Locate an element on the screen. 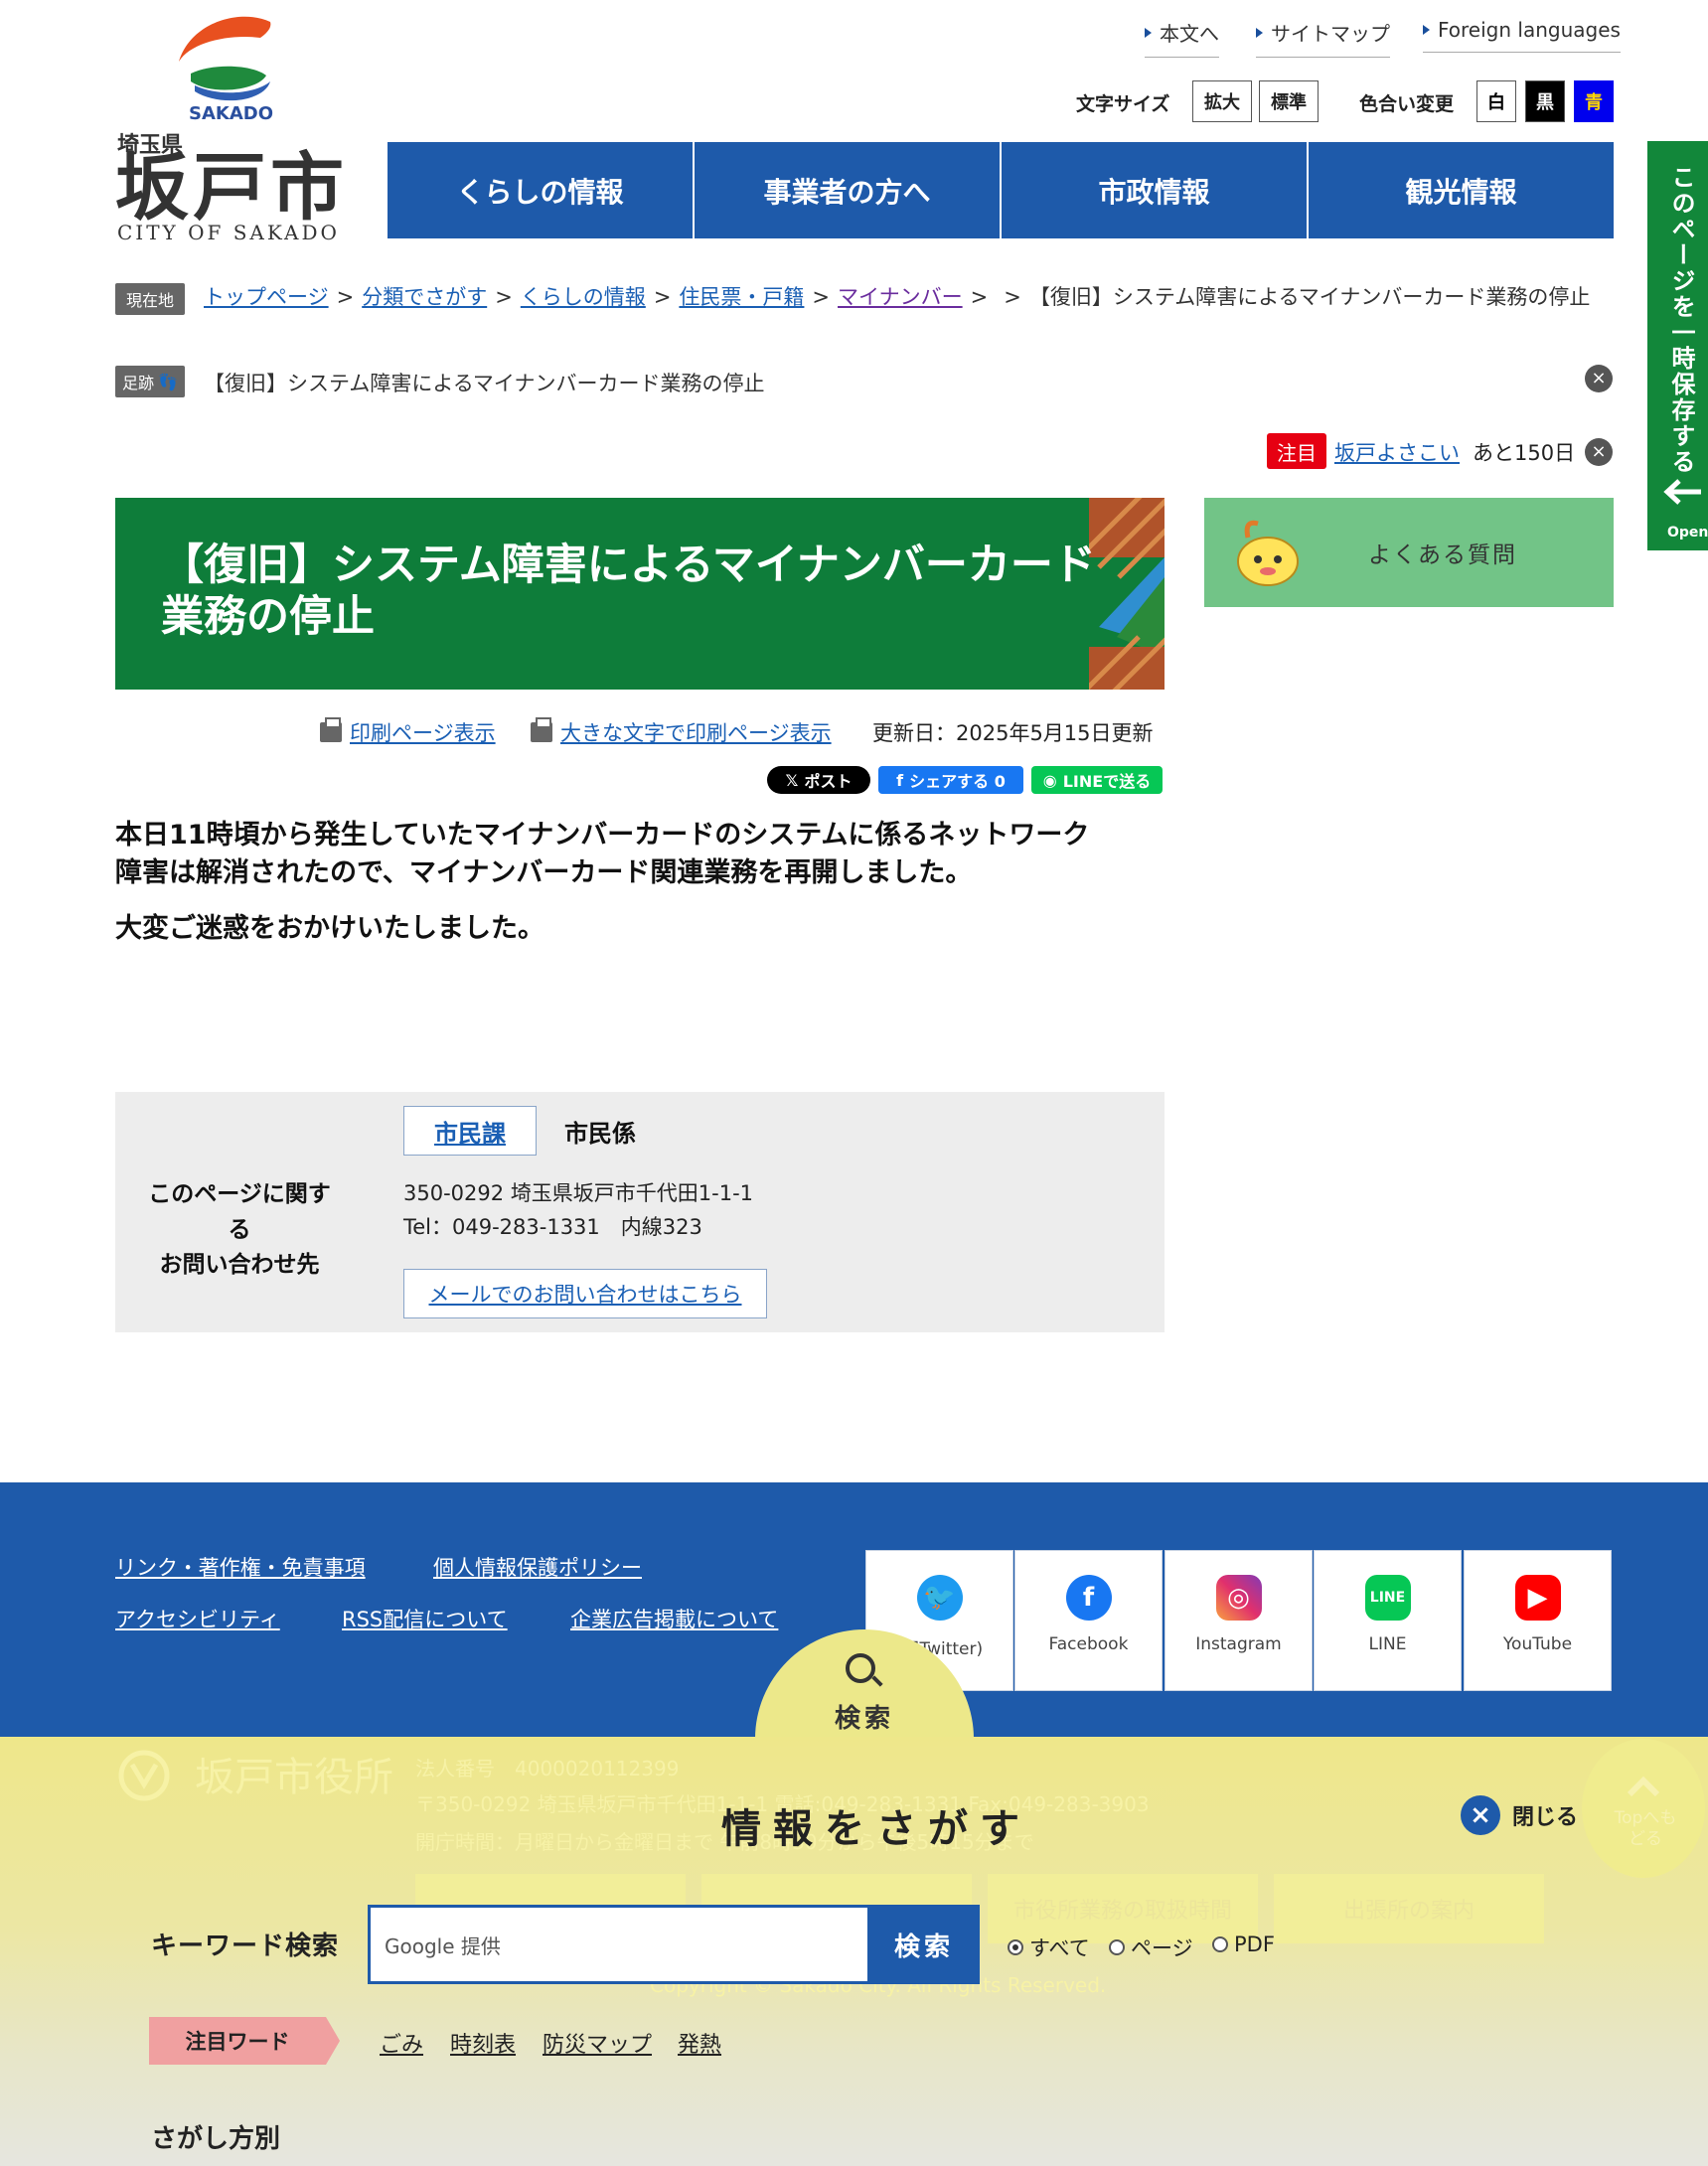 The height and width of the screenshot is (2166, 1708). font-size-enlarge-button: 拡大 is located at coordinates (1222, 101).